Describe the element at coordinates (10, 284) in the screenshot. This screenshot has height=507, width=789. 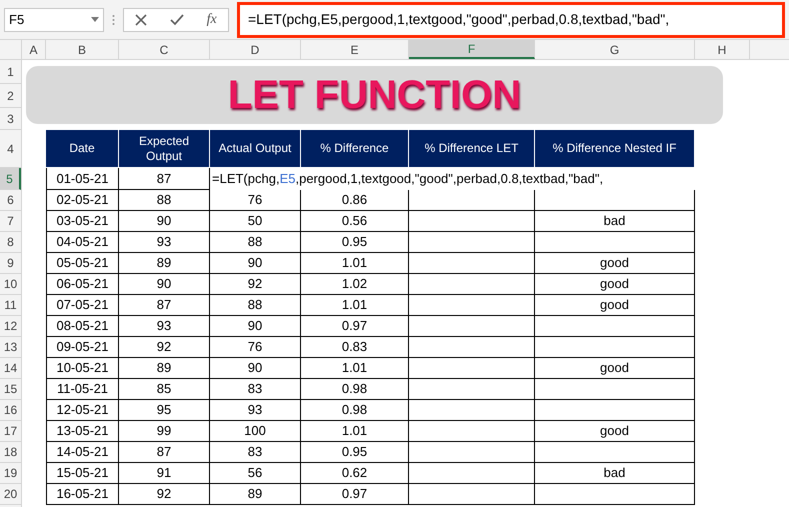
I see `row-header: 10` at that location.